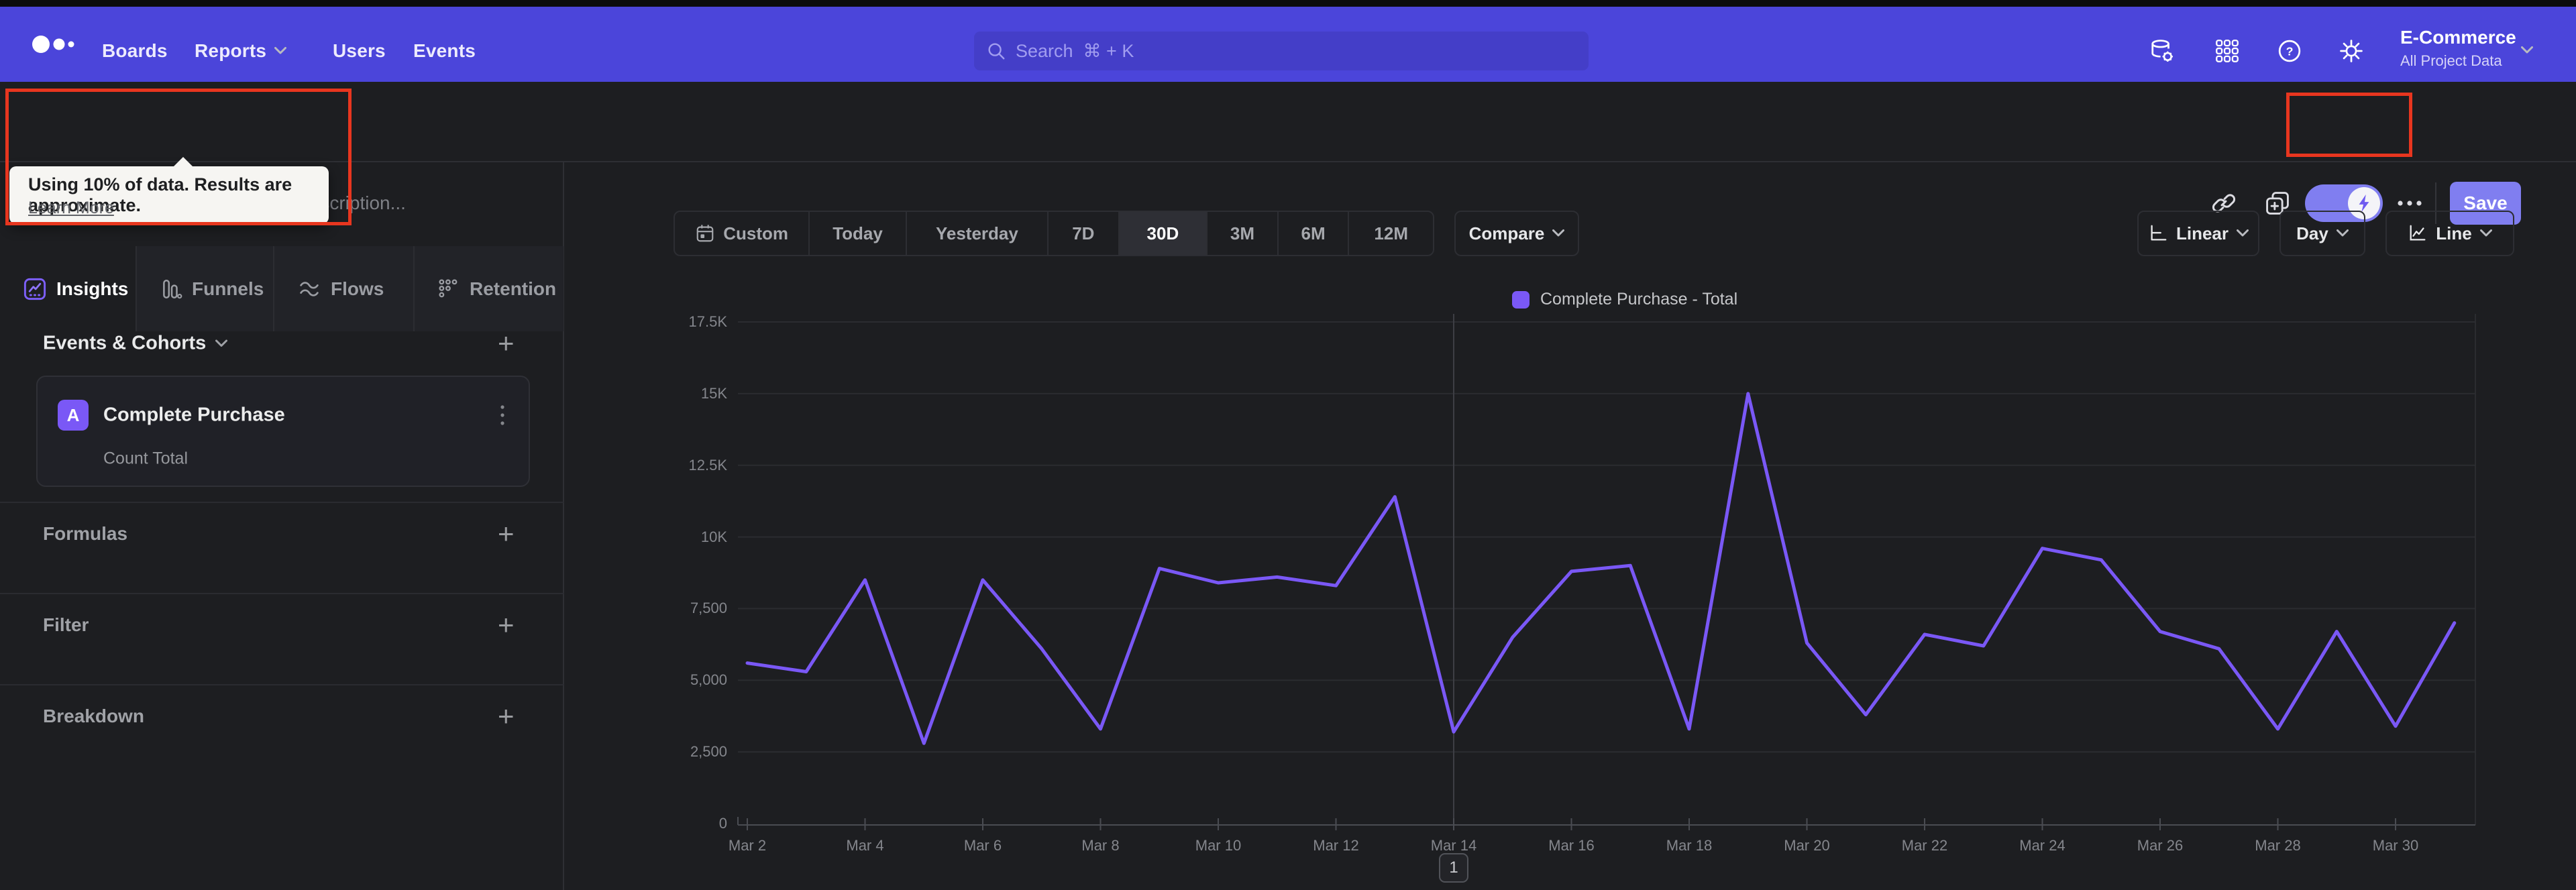 Image resolution: width=2576 pixels, height=890 pixels. What do you see at coordinates (444, 51) in the screenshot?
I see `nav-events: Events` at bounding box center [444, 51].